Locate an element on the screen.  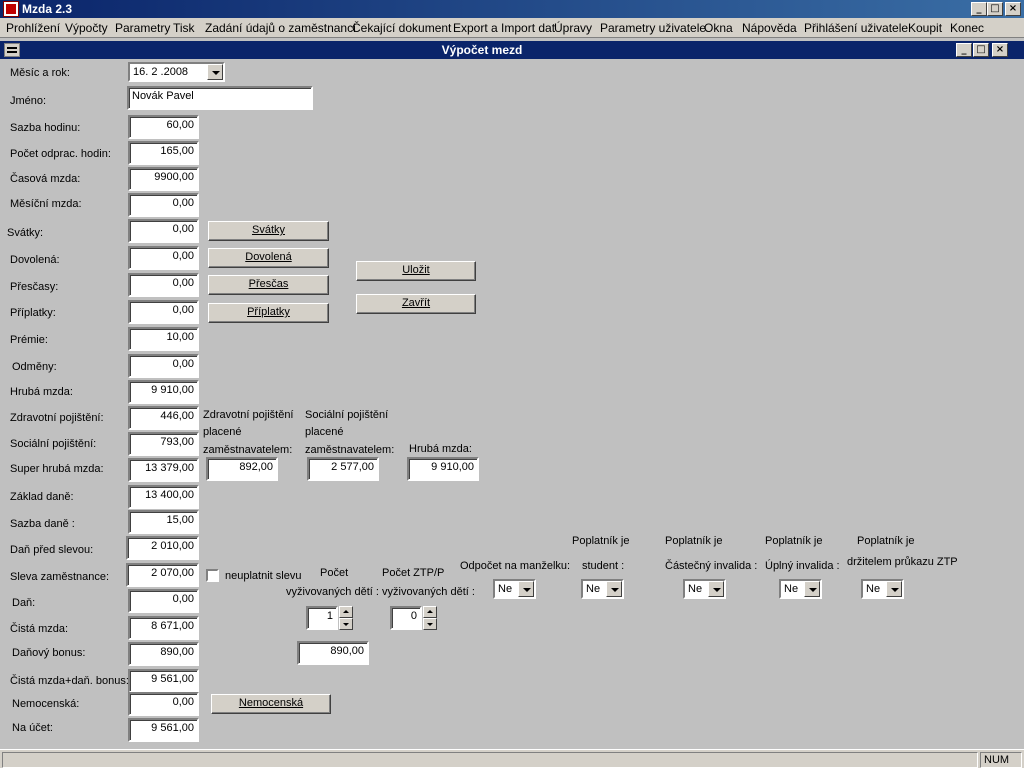
row-label: Sazba hodinu: is located at coordinates (45, 128).